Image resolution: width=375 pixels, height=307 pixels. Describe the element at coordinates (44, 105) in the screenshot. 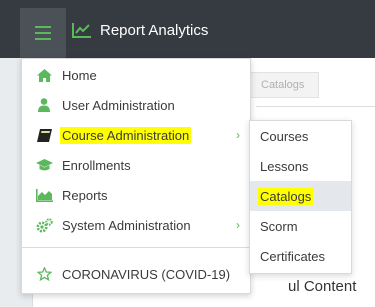

I see `user-icon` at that location.